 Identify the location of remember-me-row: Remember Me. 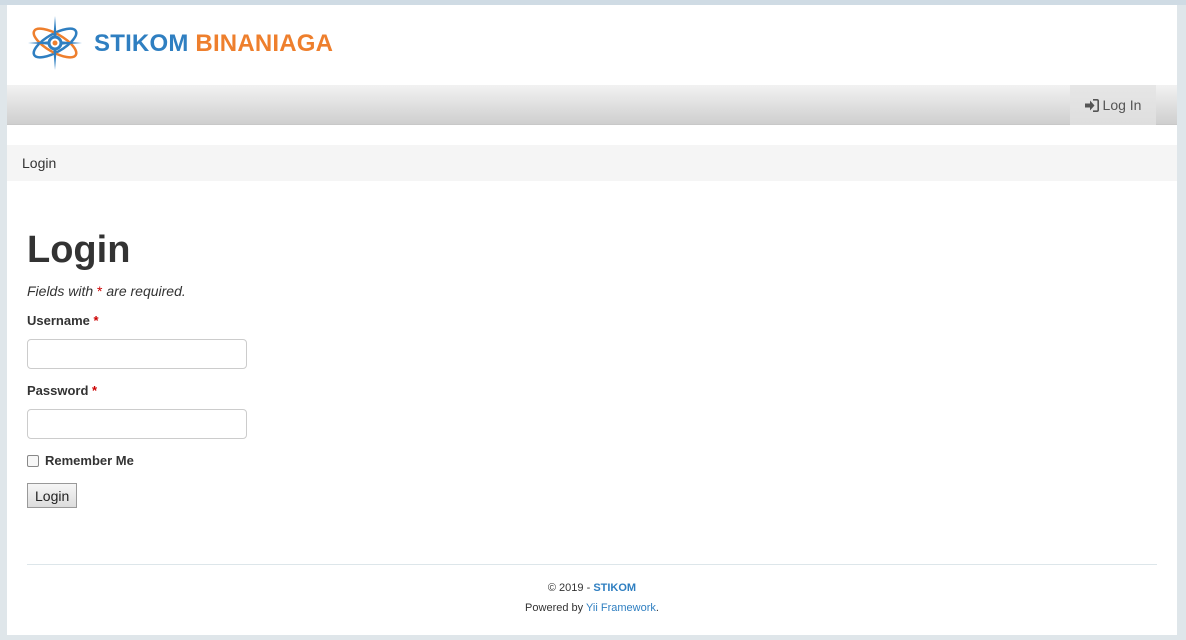
(80, 460).